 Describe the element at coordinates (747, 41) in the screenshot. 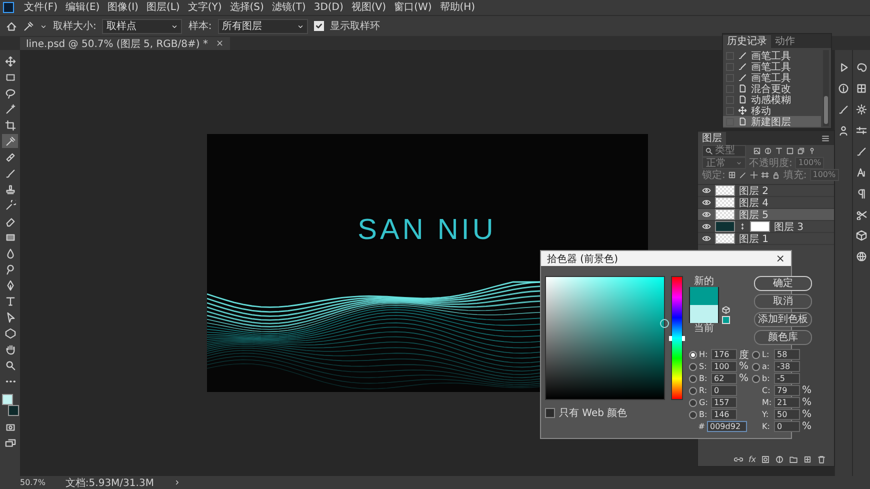

I see `panel-tab: 历史记录` at that location.